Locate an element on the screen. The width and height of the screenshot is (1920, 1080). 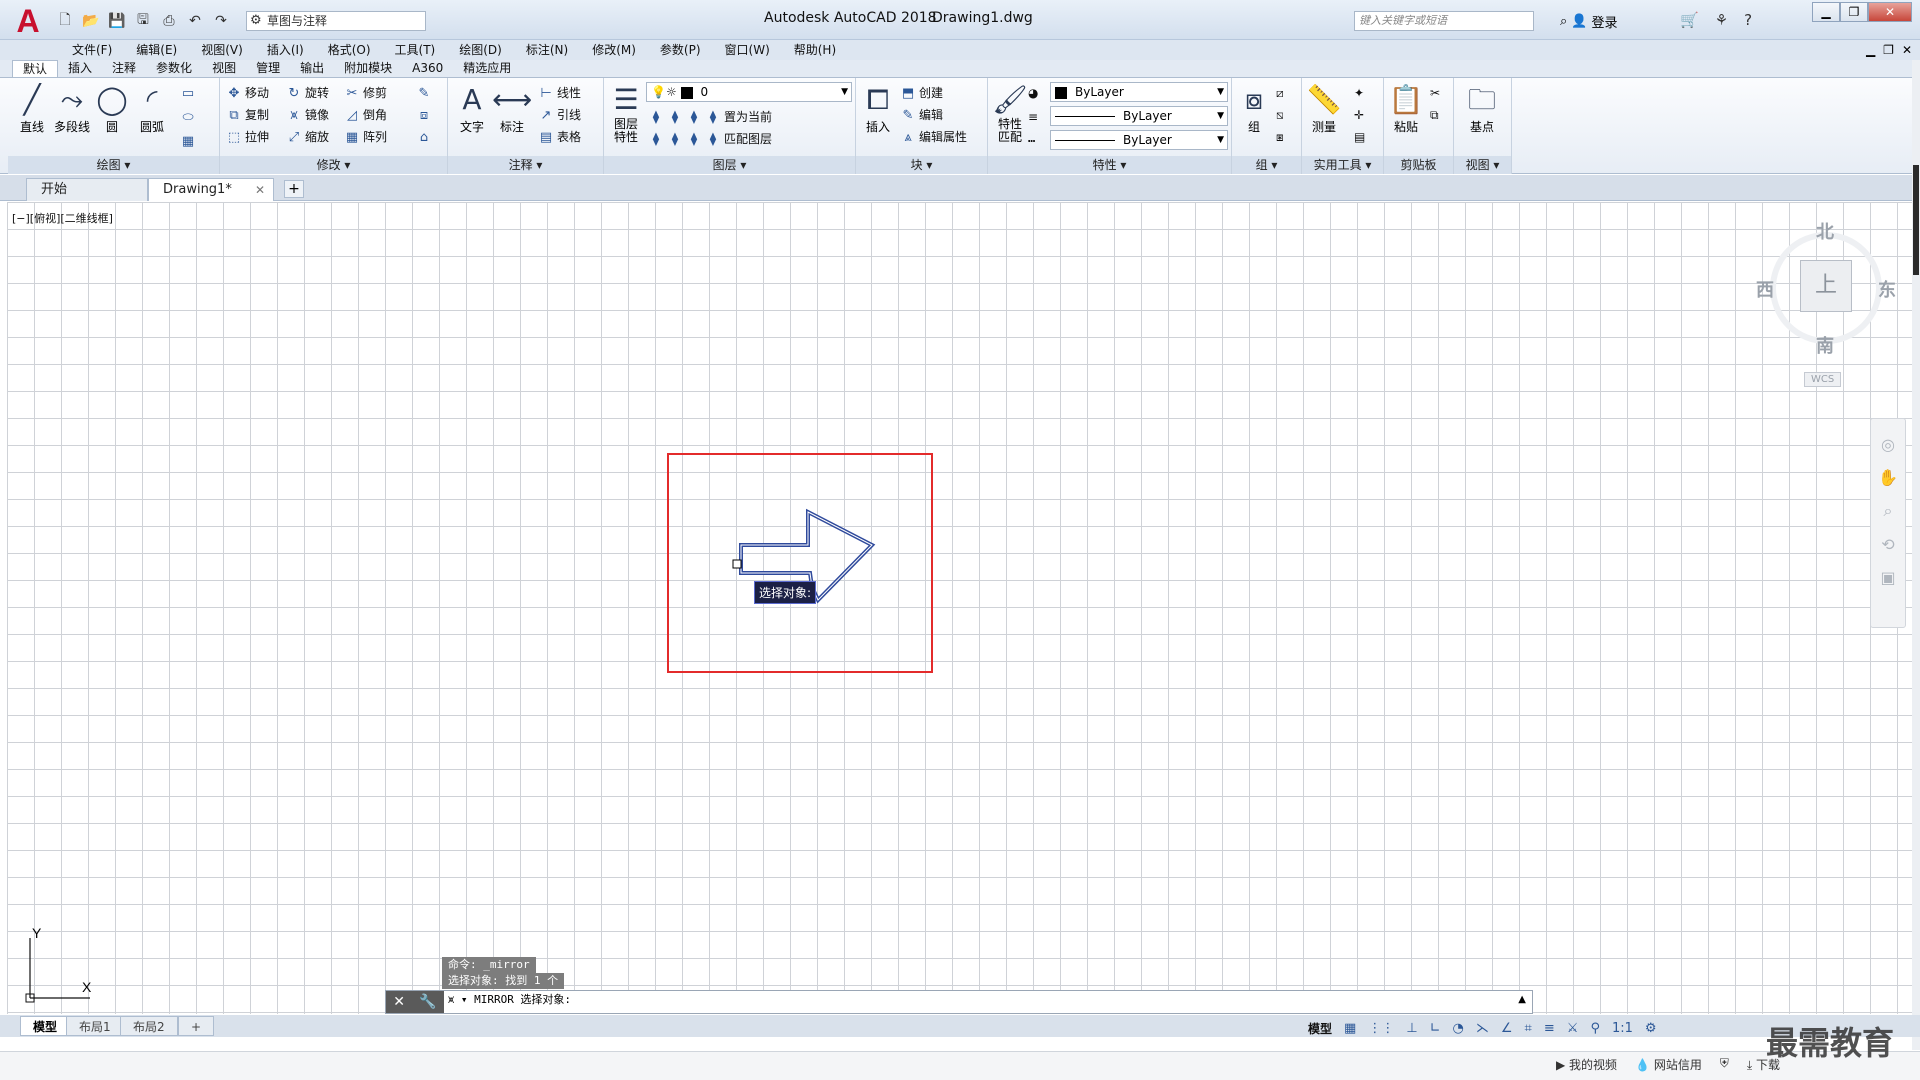
dimension-button: ⟷ 标注 is located at coordinates (512, 108).